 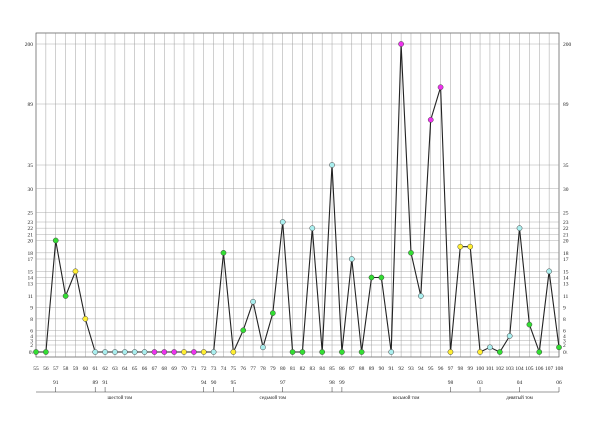 What do you see at coordinates (194, 369) in the screenshot?
I see `x-tick-label: 71` at bounding box center [194, 369].